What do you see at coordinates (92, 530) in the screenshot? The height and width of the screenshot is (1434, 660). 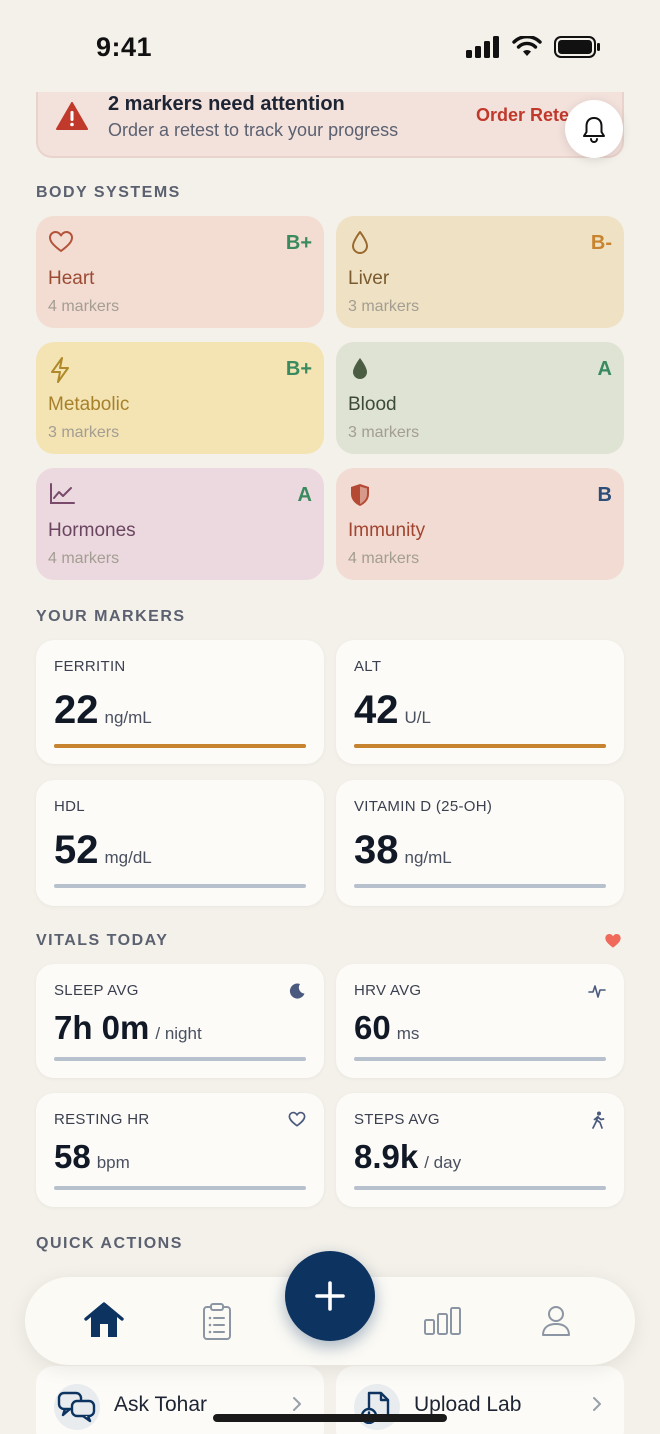 I see `system-name: Hormones` at bounding box center [92, 530].